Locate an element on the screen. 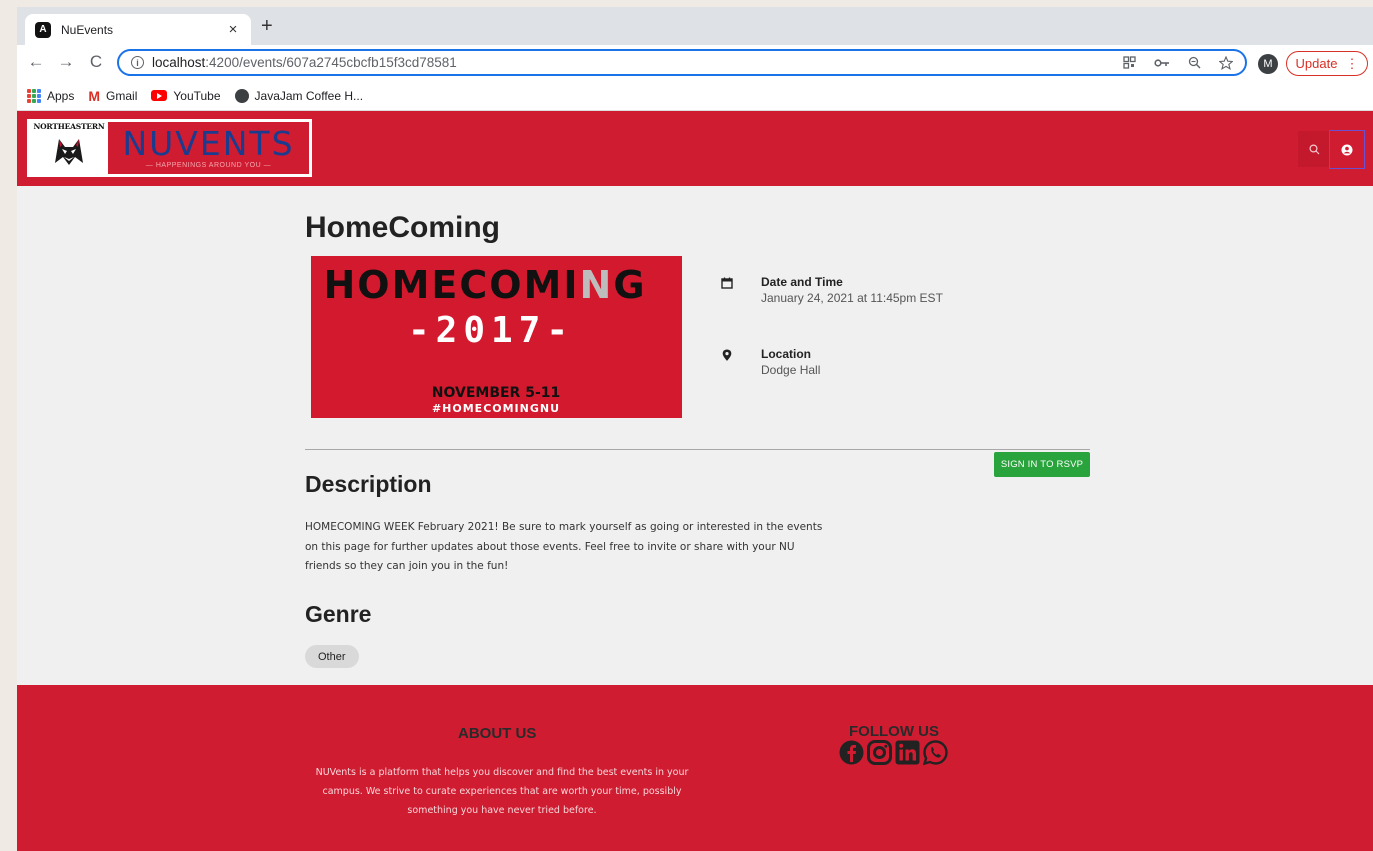 Image resolution: width=1373 pixels, height=851 pixels. tab-close-icon: × is located at coordinates (233, 29).